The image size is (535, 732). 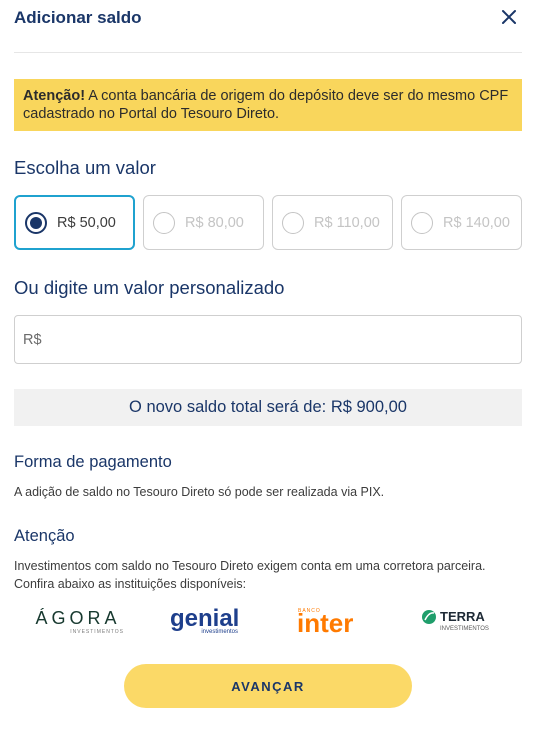 I want to click on agora-logo-text: ÁGORA, so click(x=77, y=618).